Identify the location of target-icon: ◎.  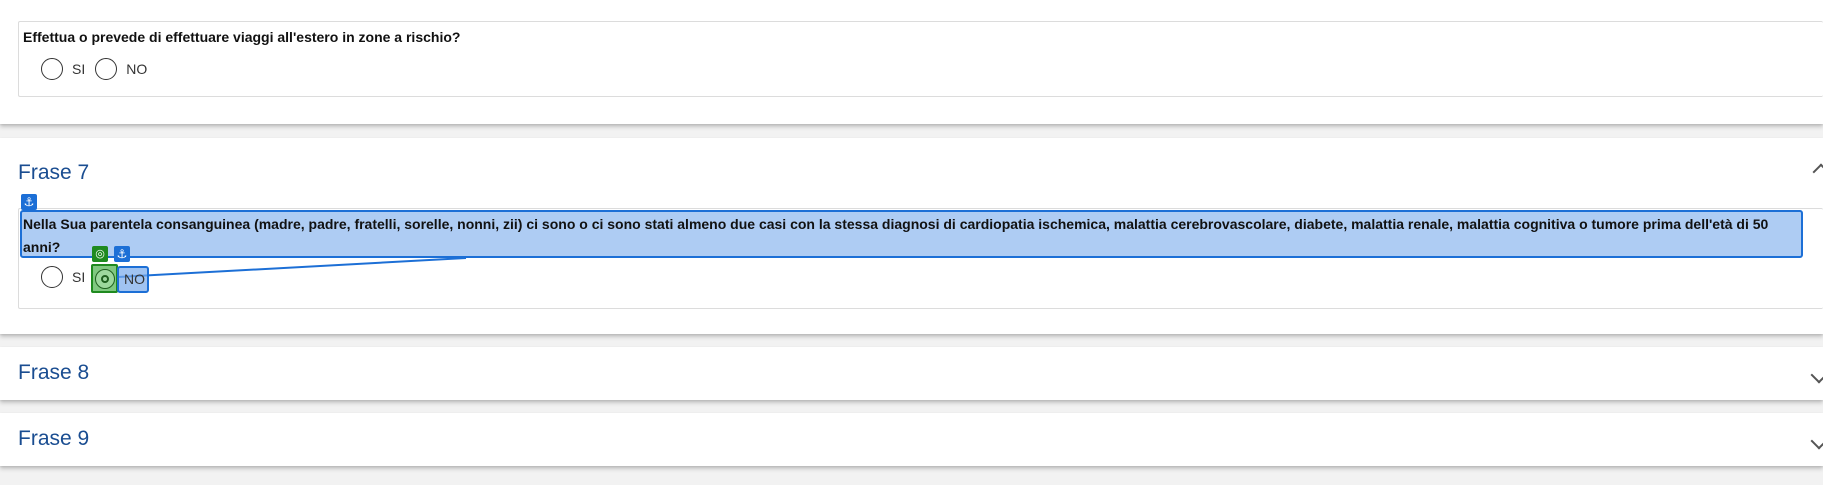
(100, 254).